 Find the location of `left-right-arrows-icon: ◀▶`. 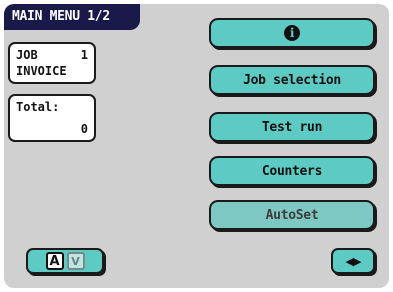

left-right-arrows-icon: ◀▶ is located at coordinates (353, 261).